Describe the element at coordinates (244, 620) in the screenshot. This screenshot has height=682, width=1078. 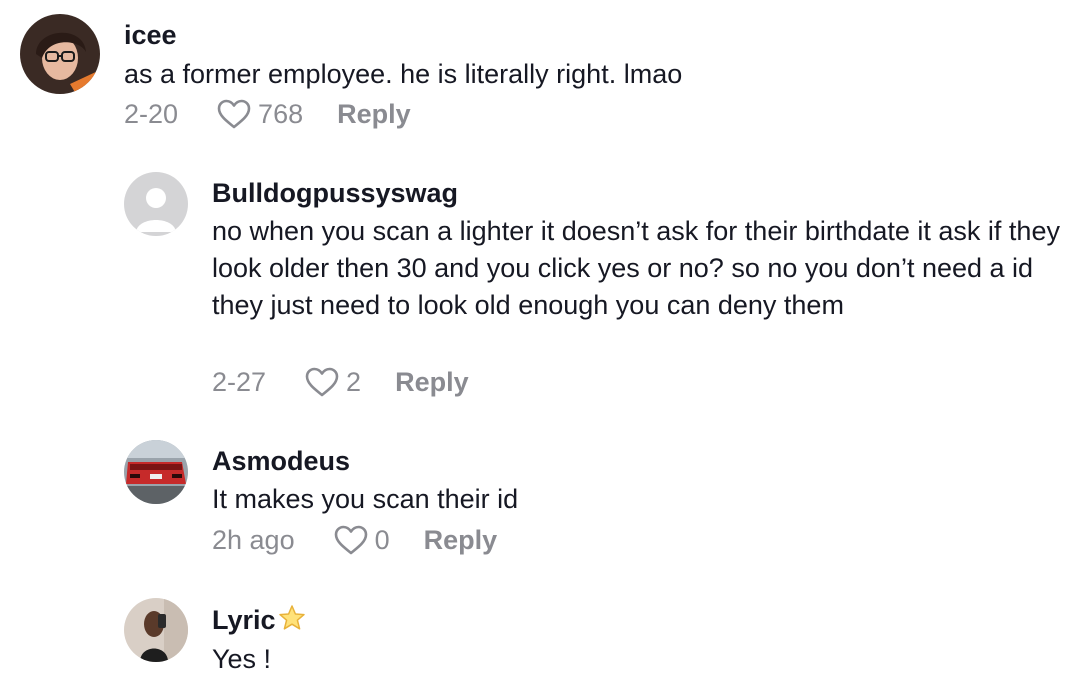
I see `username-text: Lyric` at that location.